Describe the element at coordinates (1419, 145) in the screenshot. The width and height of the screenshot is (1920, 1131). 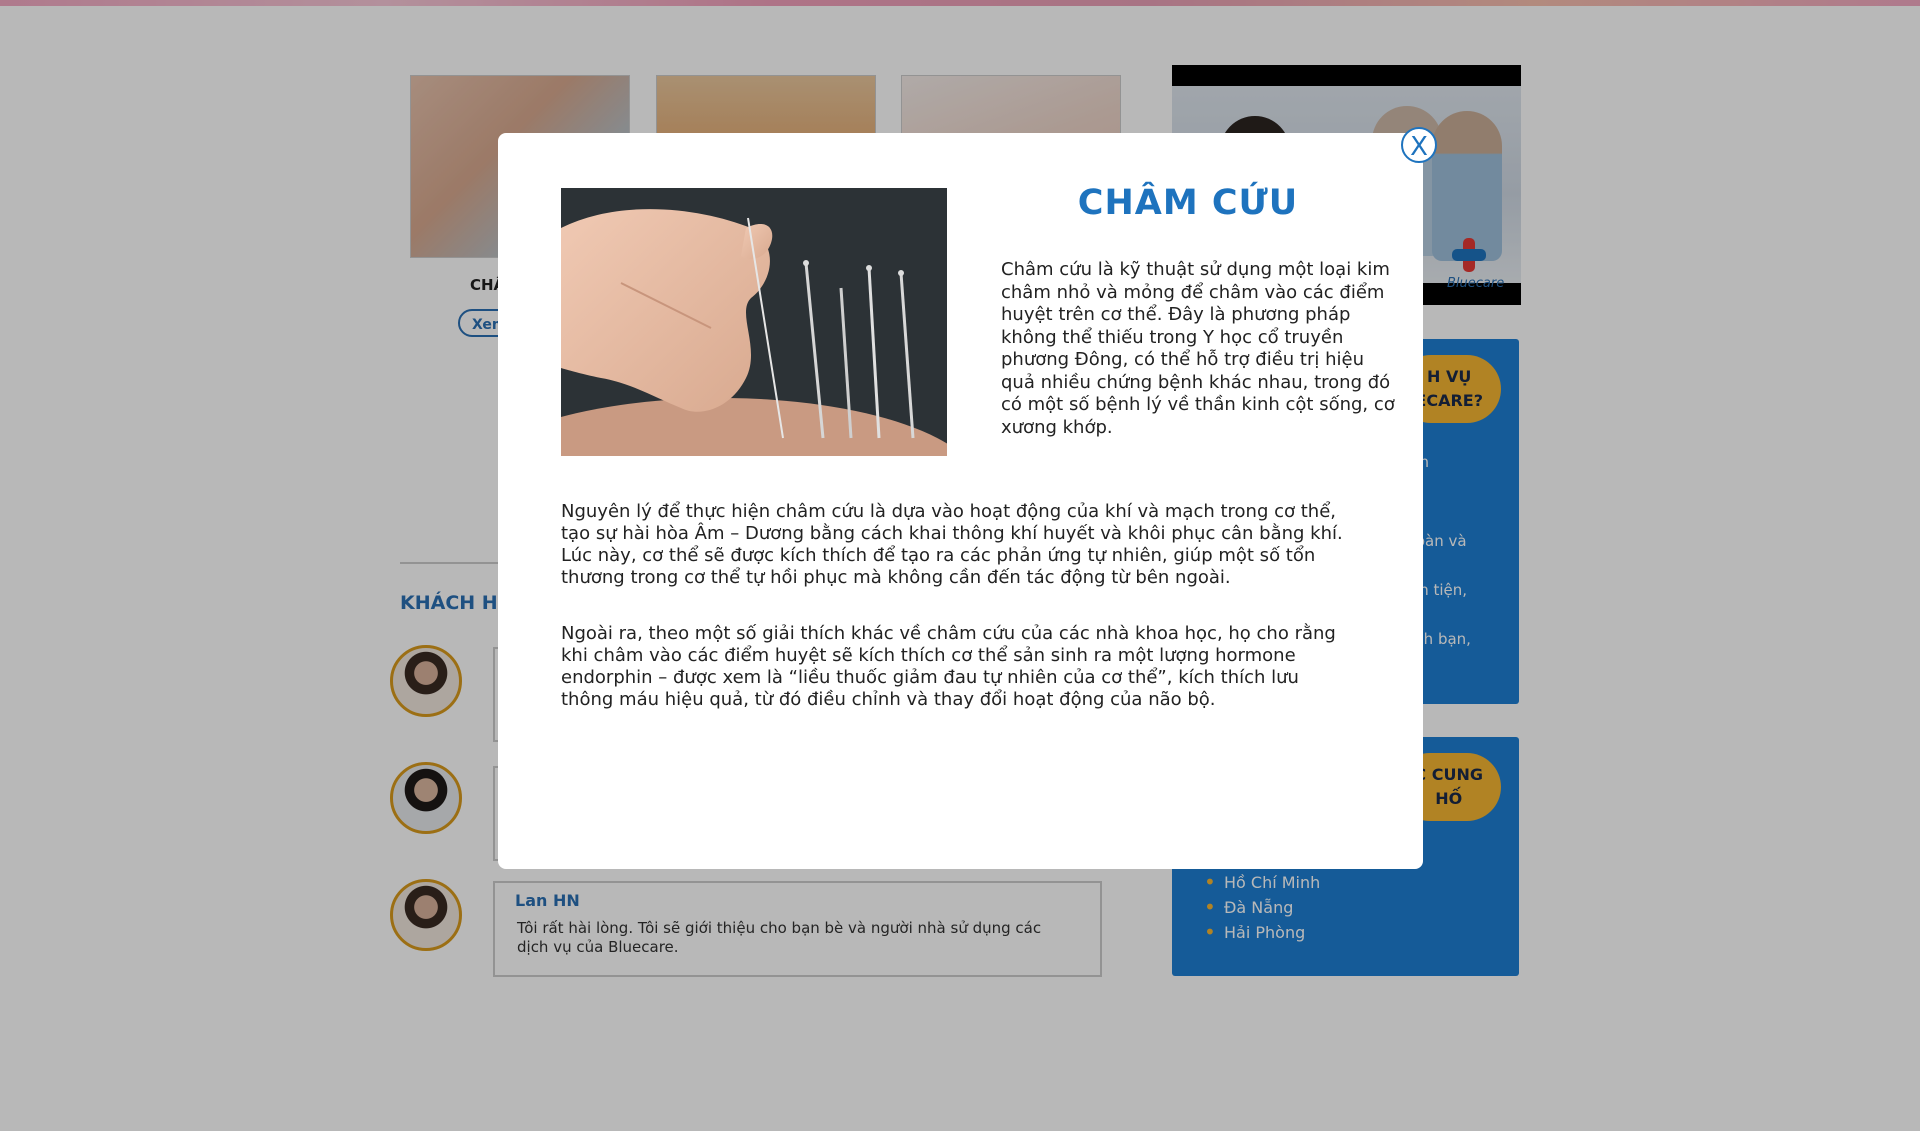
I see `close-modal-button: X` at that location.